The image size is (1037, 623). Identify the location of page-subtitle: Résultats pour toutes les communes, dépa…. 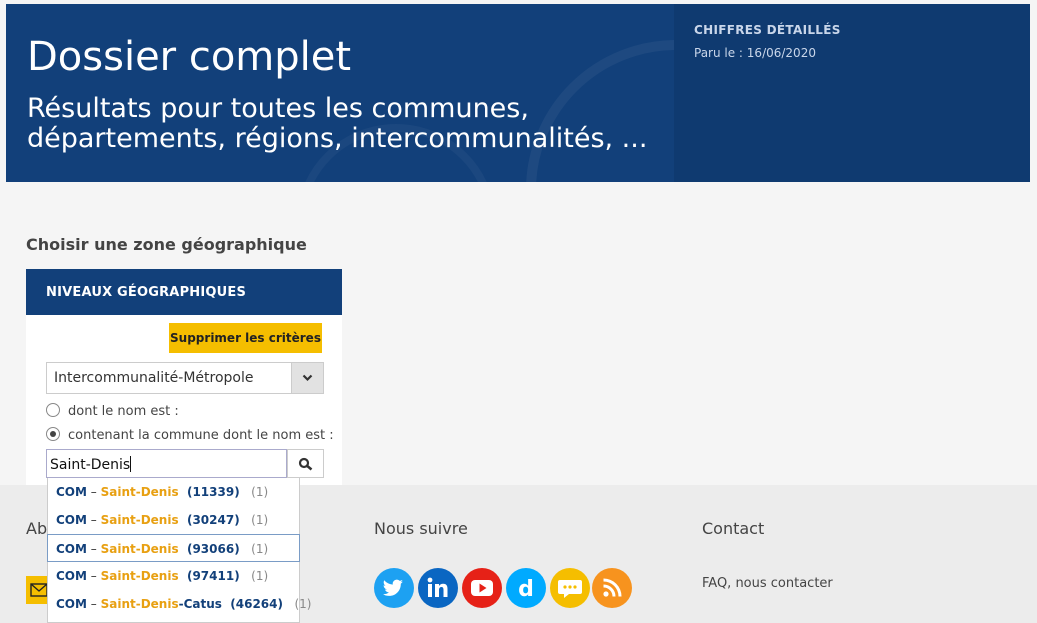
(337, 123).